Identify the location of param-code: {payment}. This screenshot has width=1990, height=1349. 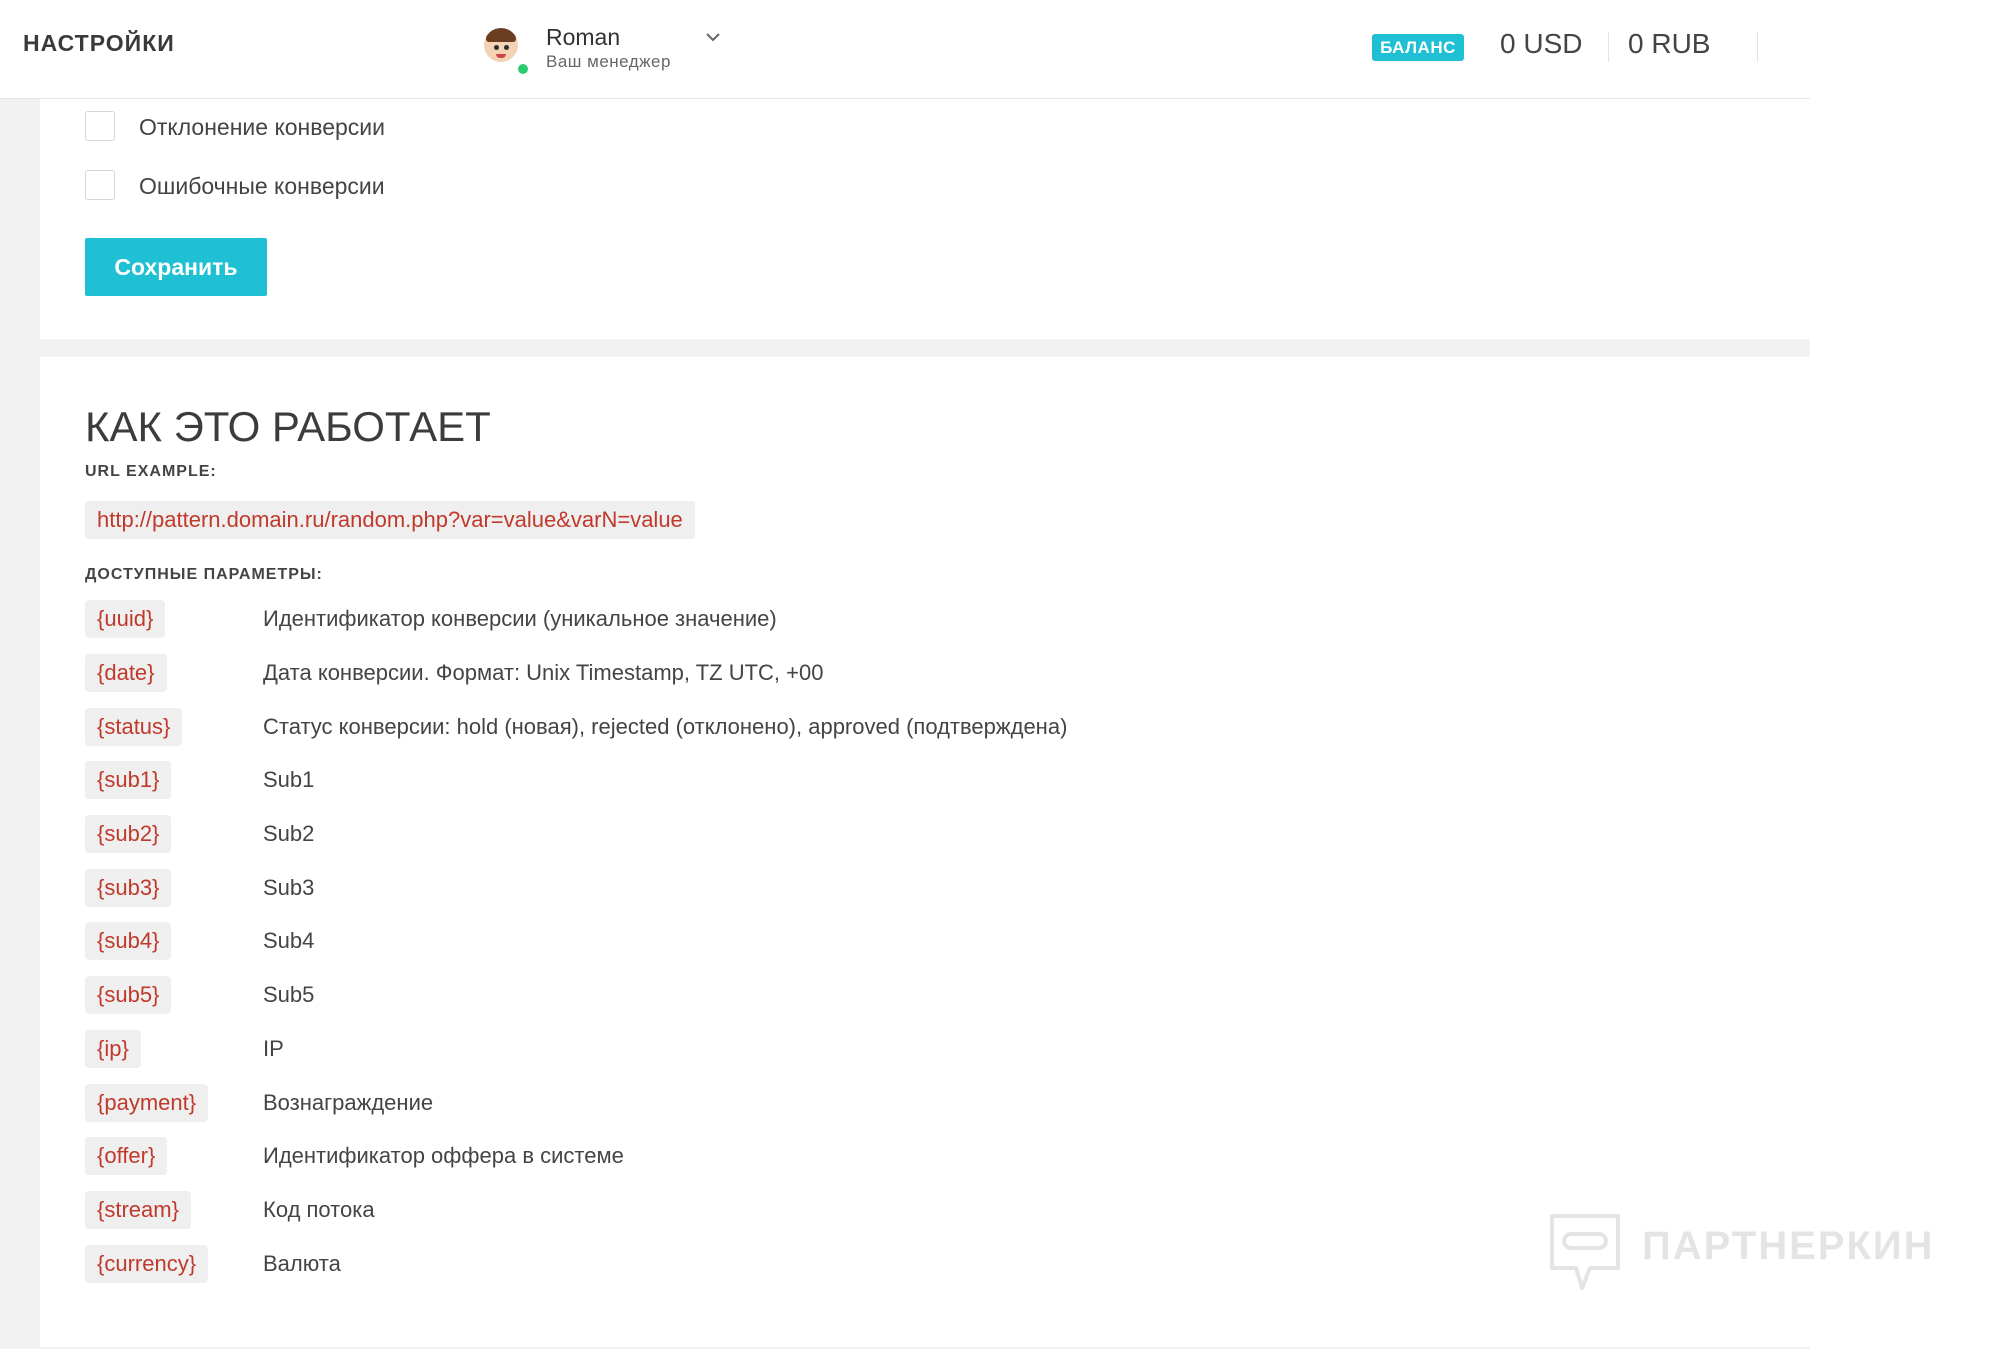
(147, 1103).